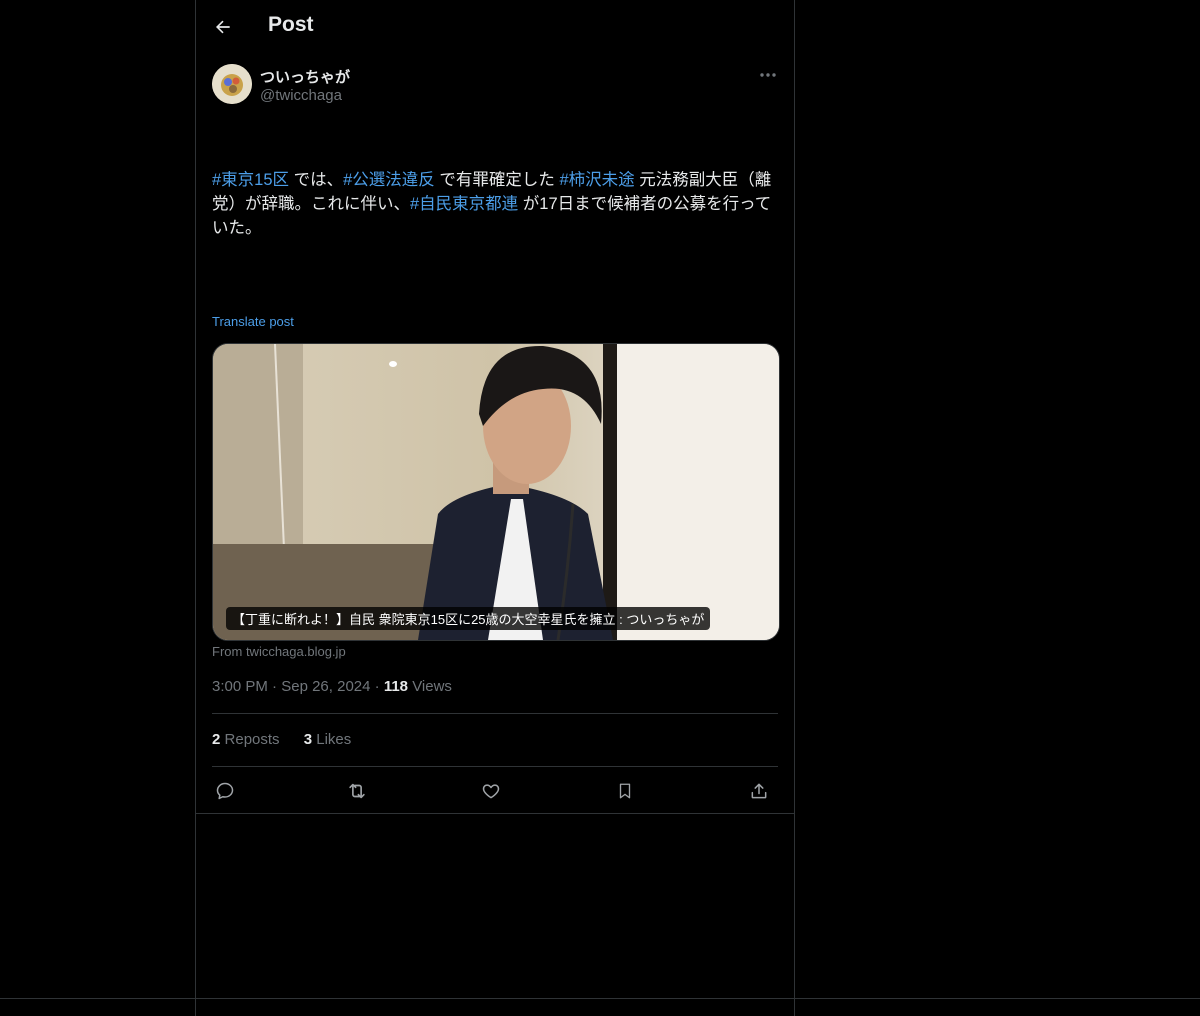  What do you see at coordinates (464, 204) in the screenshot?
I see `hashtag-link: #自民東京都連` at bounding box center [464, 204].